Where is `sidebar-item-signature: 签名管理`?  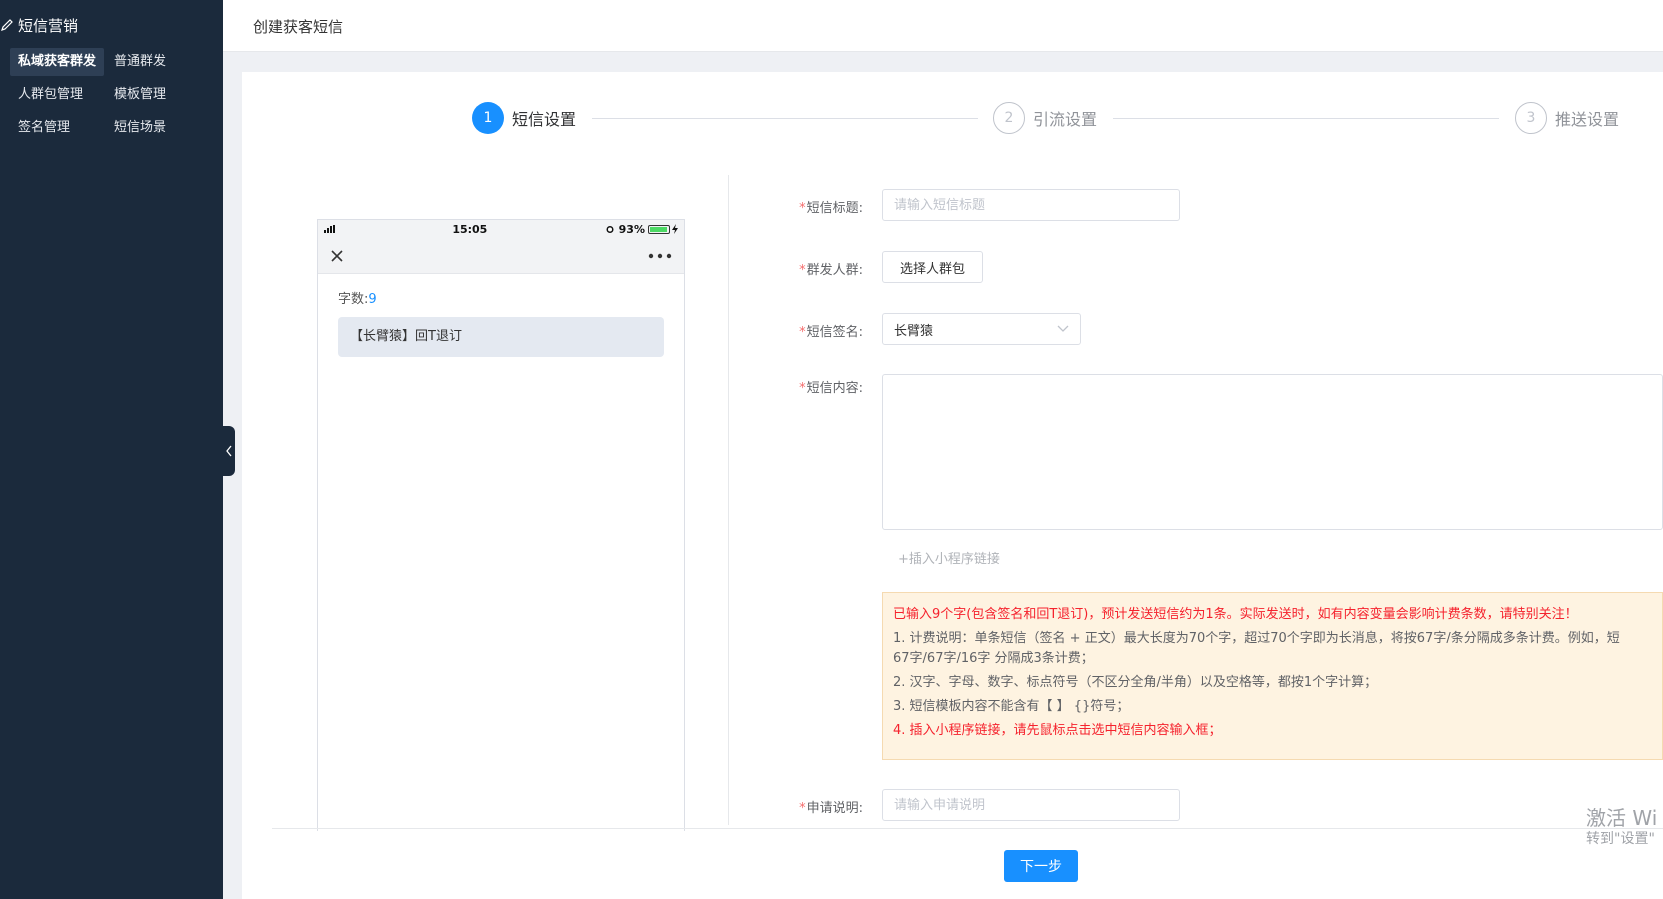 sidebar-item-signature: 签名管理 is located at coordinates (44, 128).